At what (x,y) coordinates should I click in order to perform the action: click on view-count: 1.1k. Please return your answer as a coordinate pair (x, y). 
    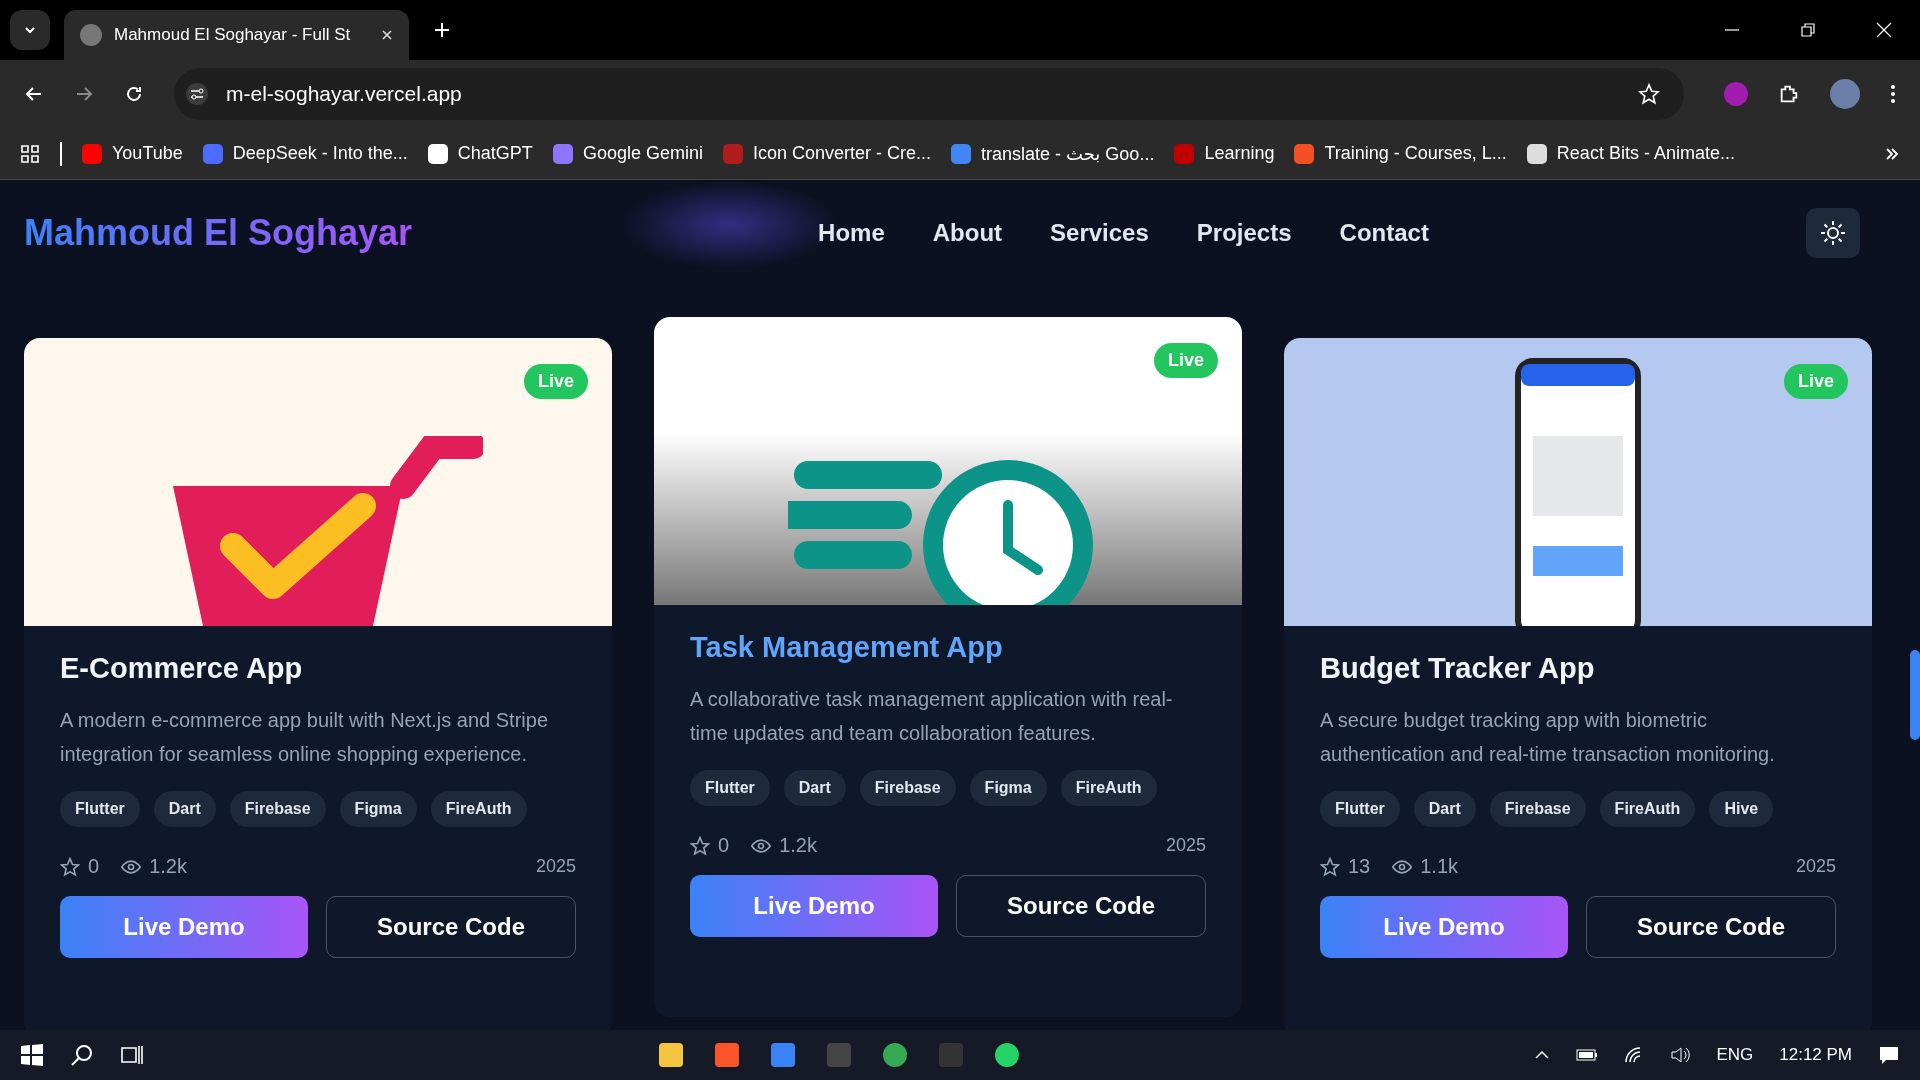
    Looking at the image, I should click on (1439, 866).